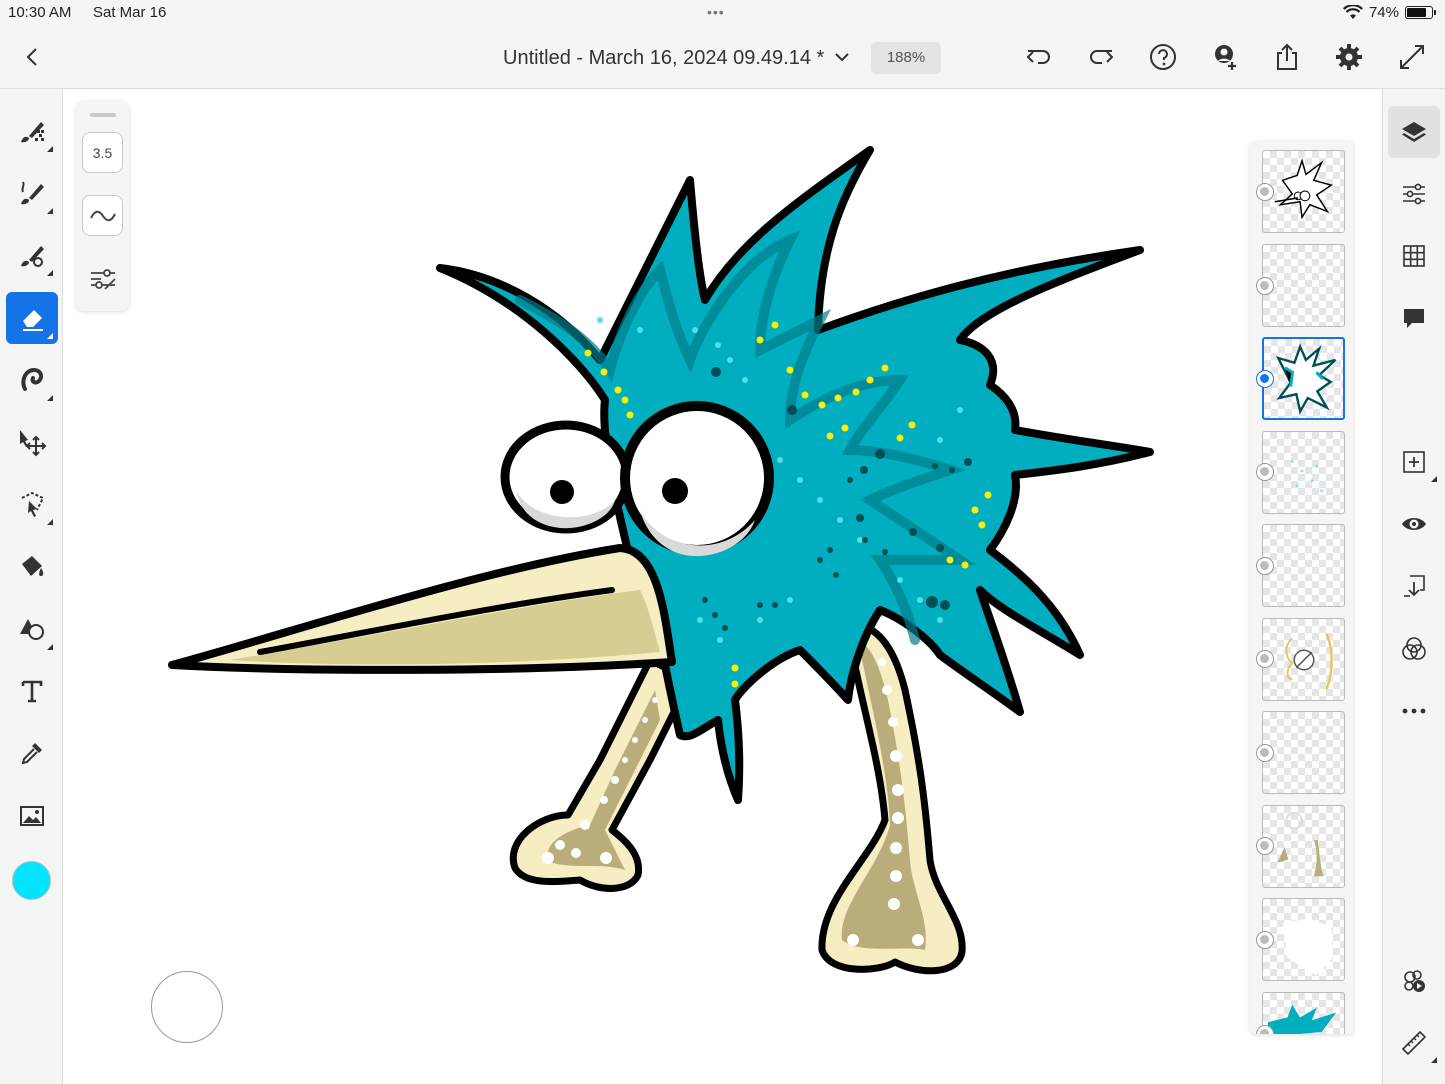  Describe the element at coordinates (31, 880) in the screenshot. I see `current-color-swatch` at that location.